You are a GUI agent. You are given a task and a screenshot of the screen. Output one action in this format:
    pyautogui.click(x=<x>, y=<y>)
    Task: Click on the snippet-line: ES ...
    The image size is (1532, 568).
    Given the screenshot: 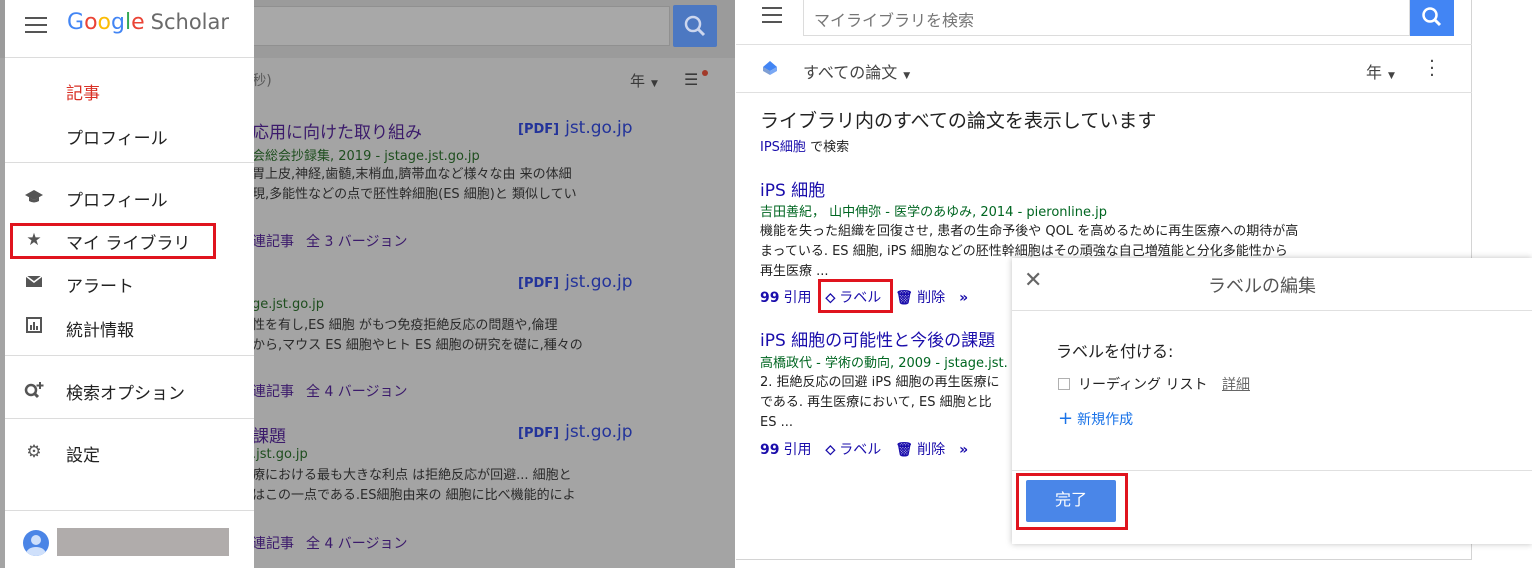 What is the action you would take?
    pyautogui.click(x=776, y=422)
    